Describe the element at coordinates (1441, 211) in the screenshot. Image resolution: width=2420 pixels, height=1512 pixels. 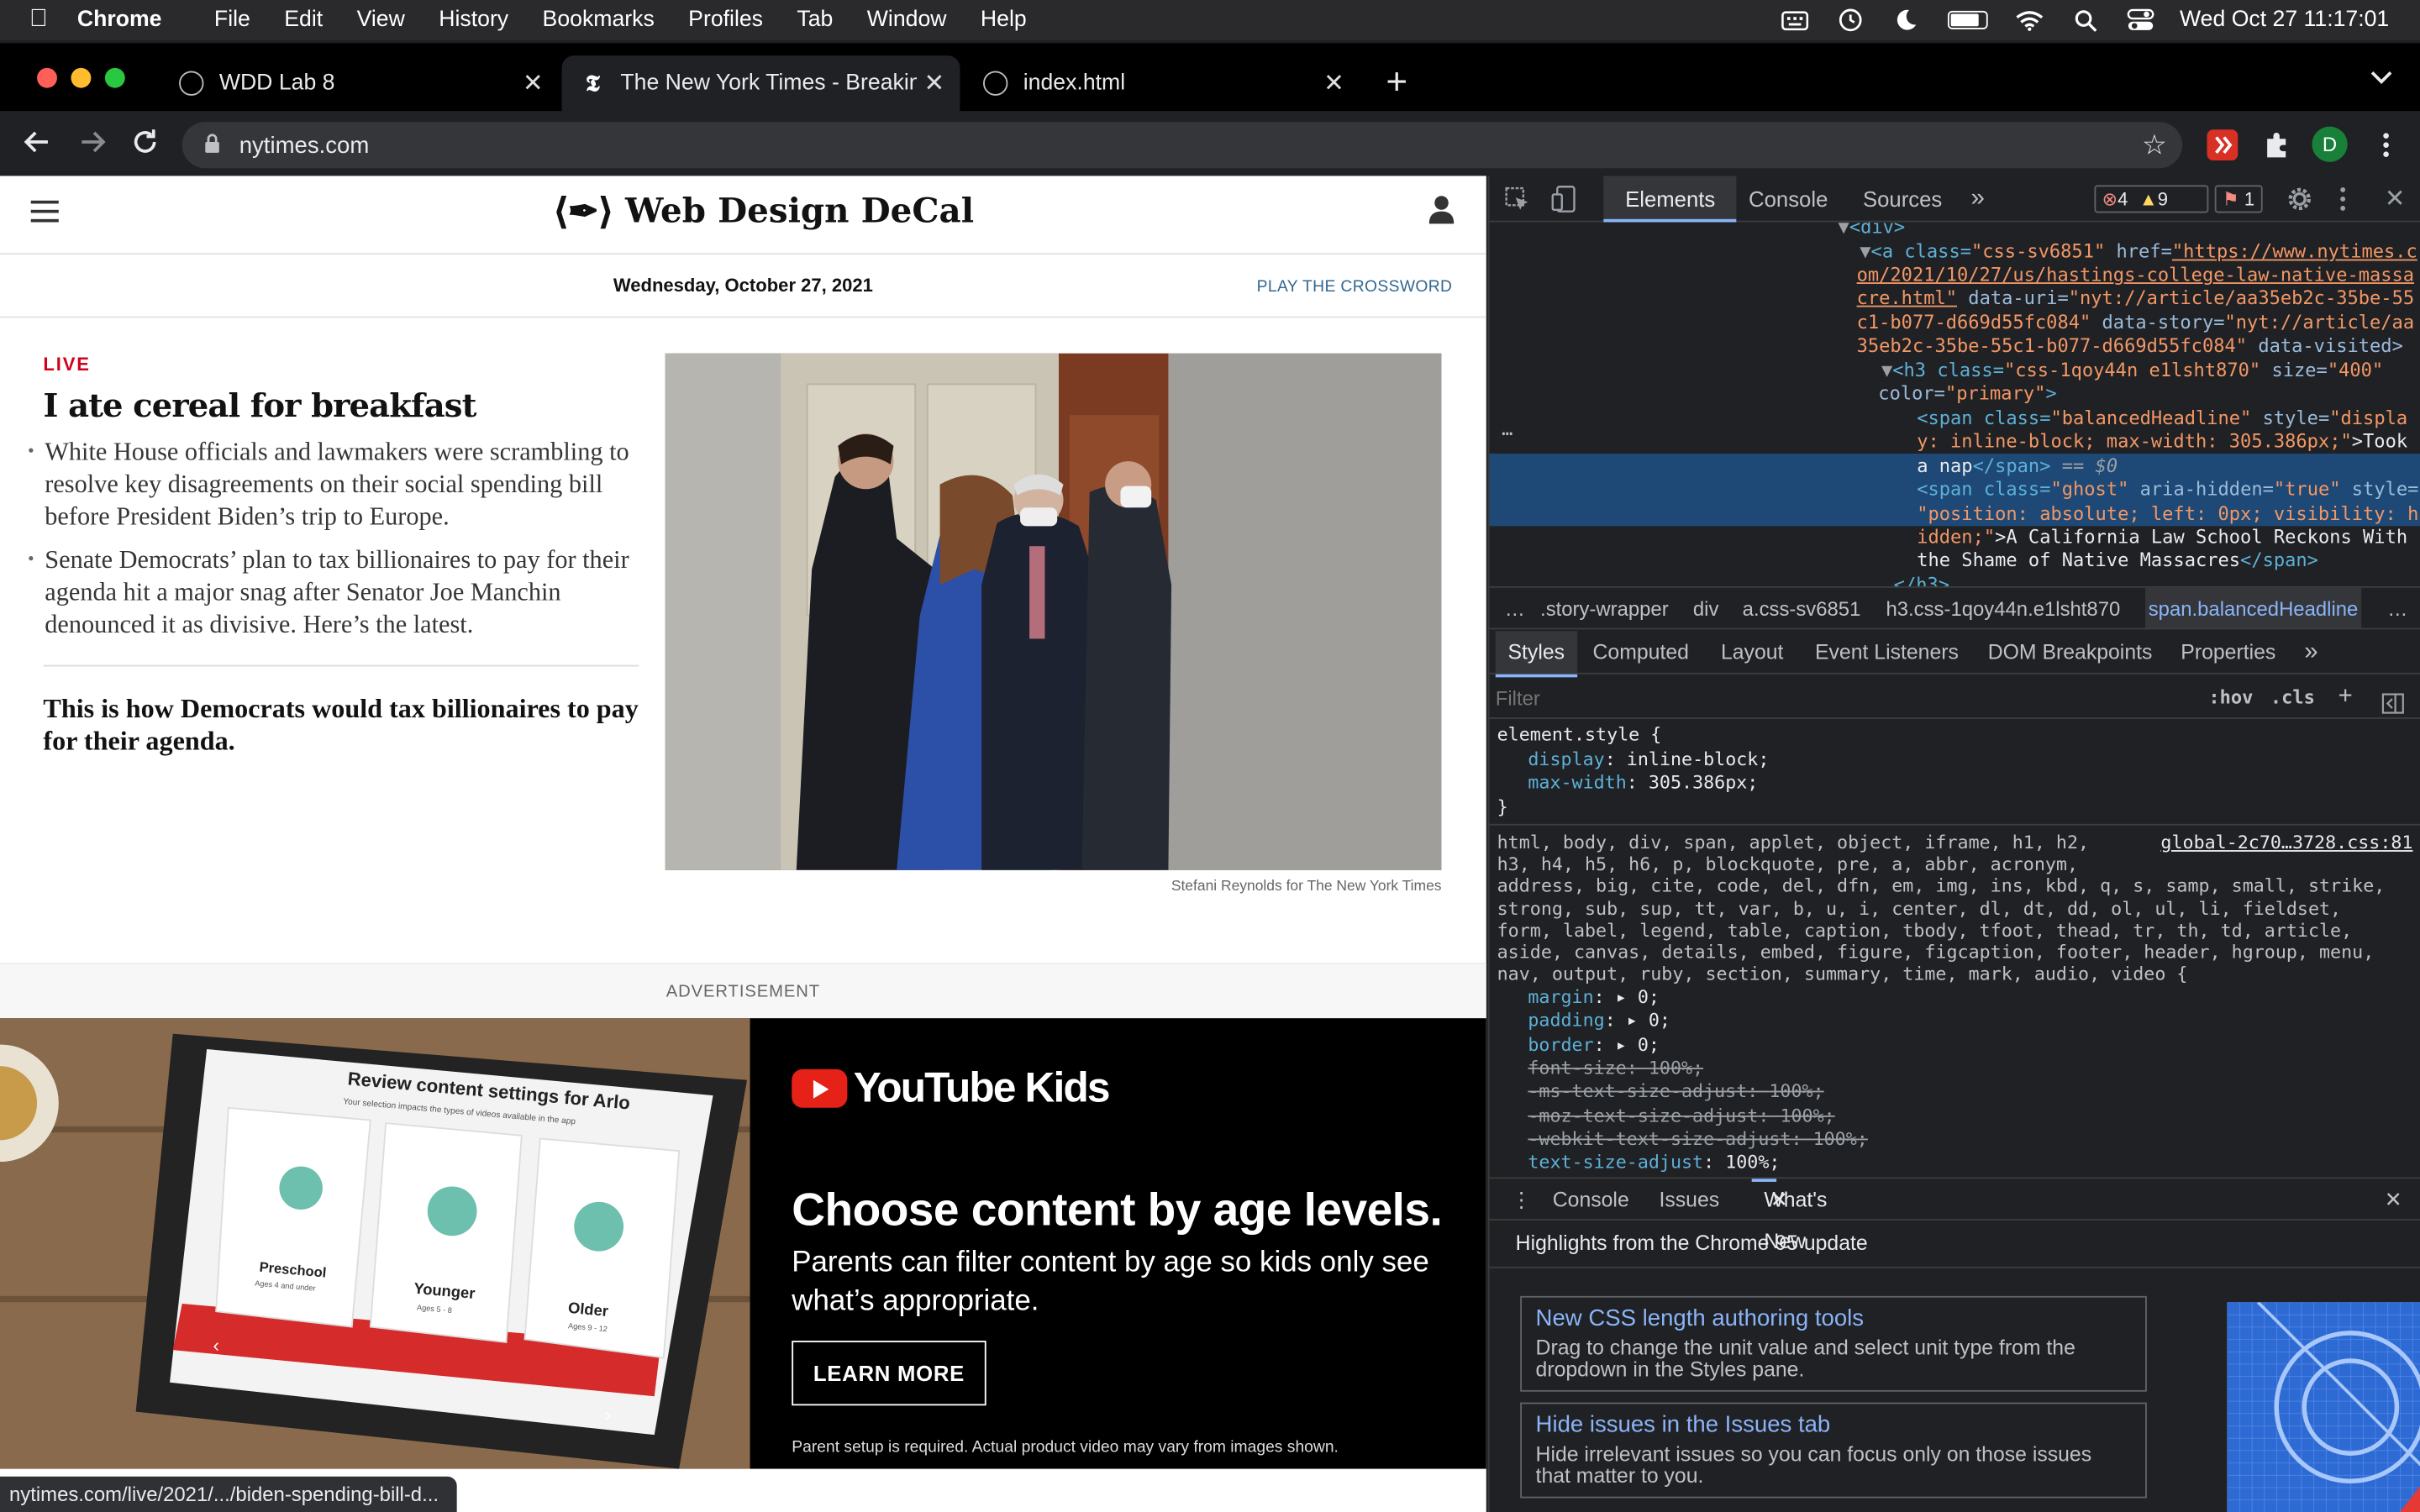
I see `account-user-icon` at that location.